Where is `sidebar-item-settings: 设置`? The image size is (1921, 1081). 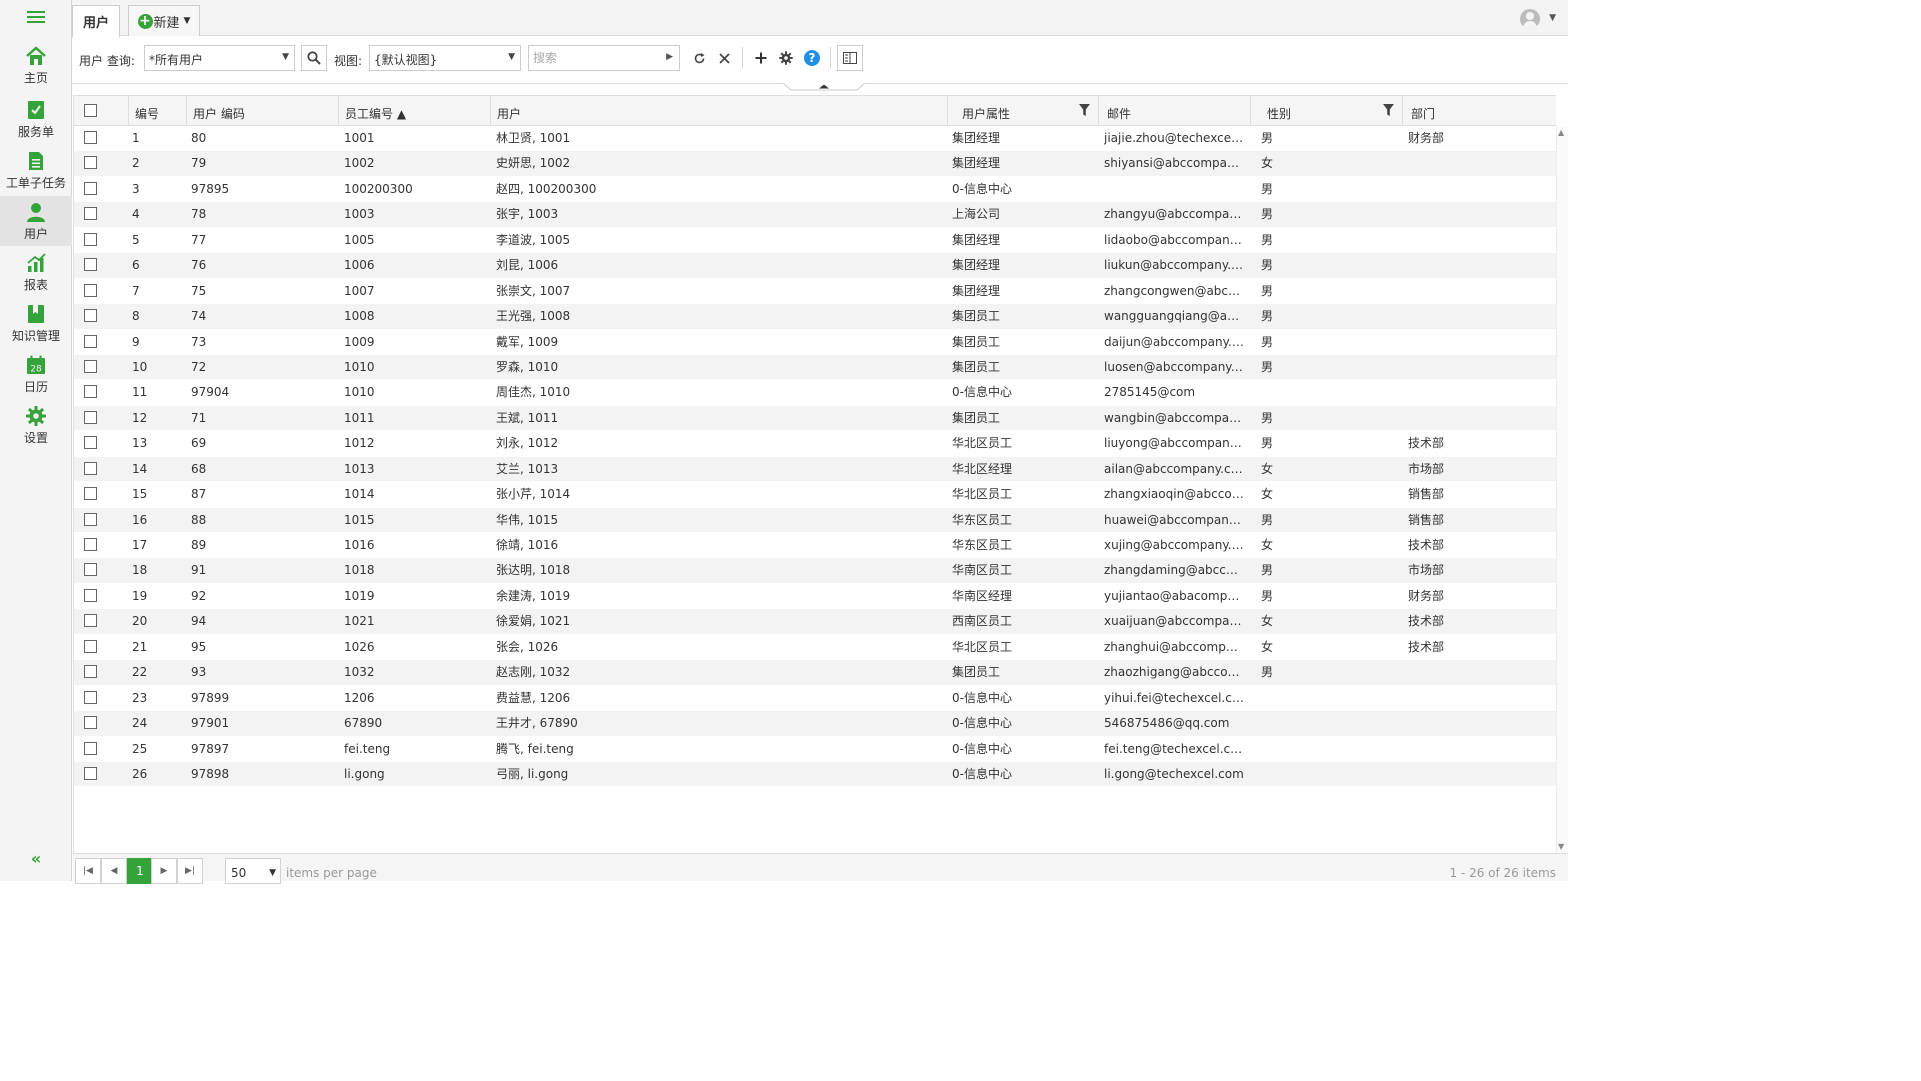 sidebar-item-settings: 设置 is located at coordinates (36, 425).